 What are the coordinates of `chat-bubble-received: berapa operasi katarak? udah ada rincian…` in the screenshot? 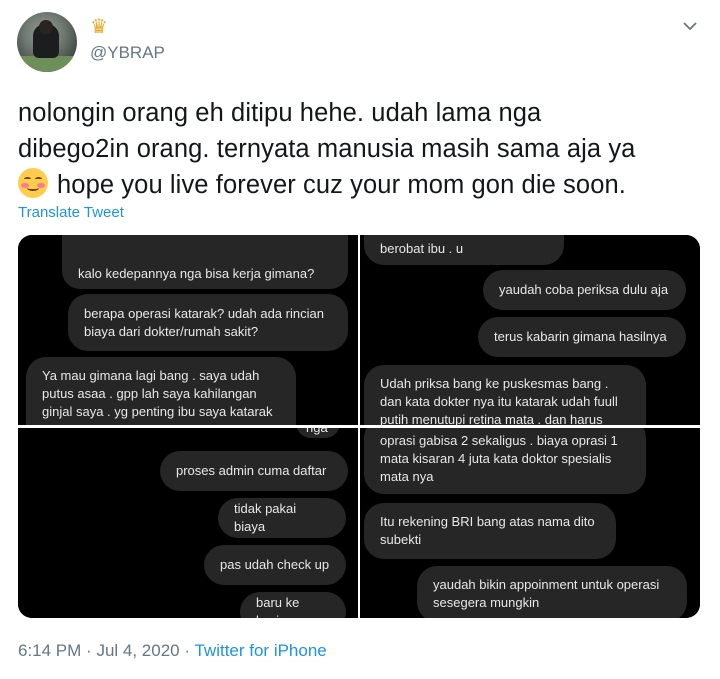 It's located at (208, 322).